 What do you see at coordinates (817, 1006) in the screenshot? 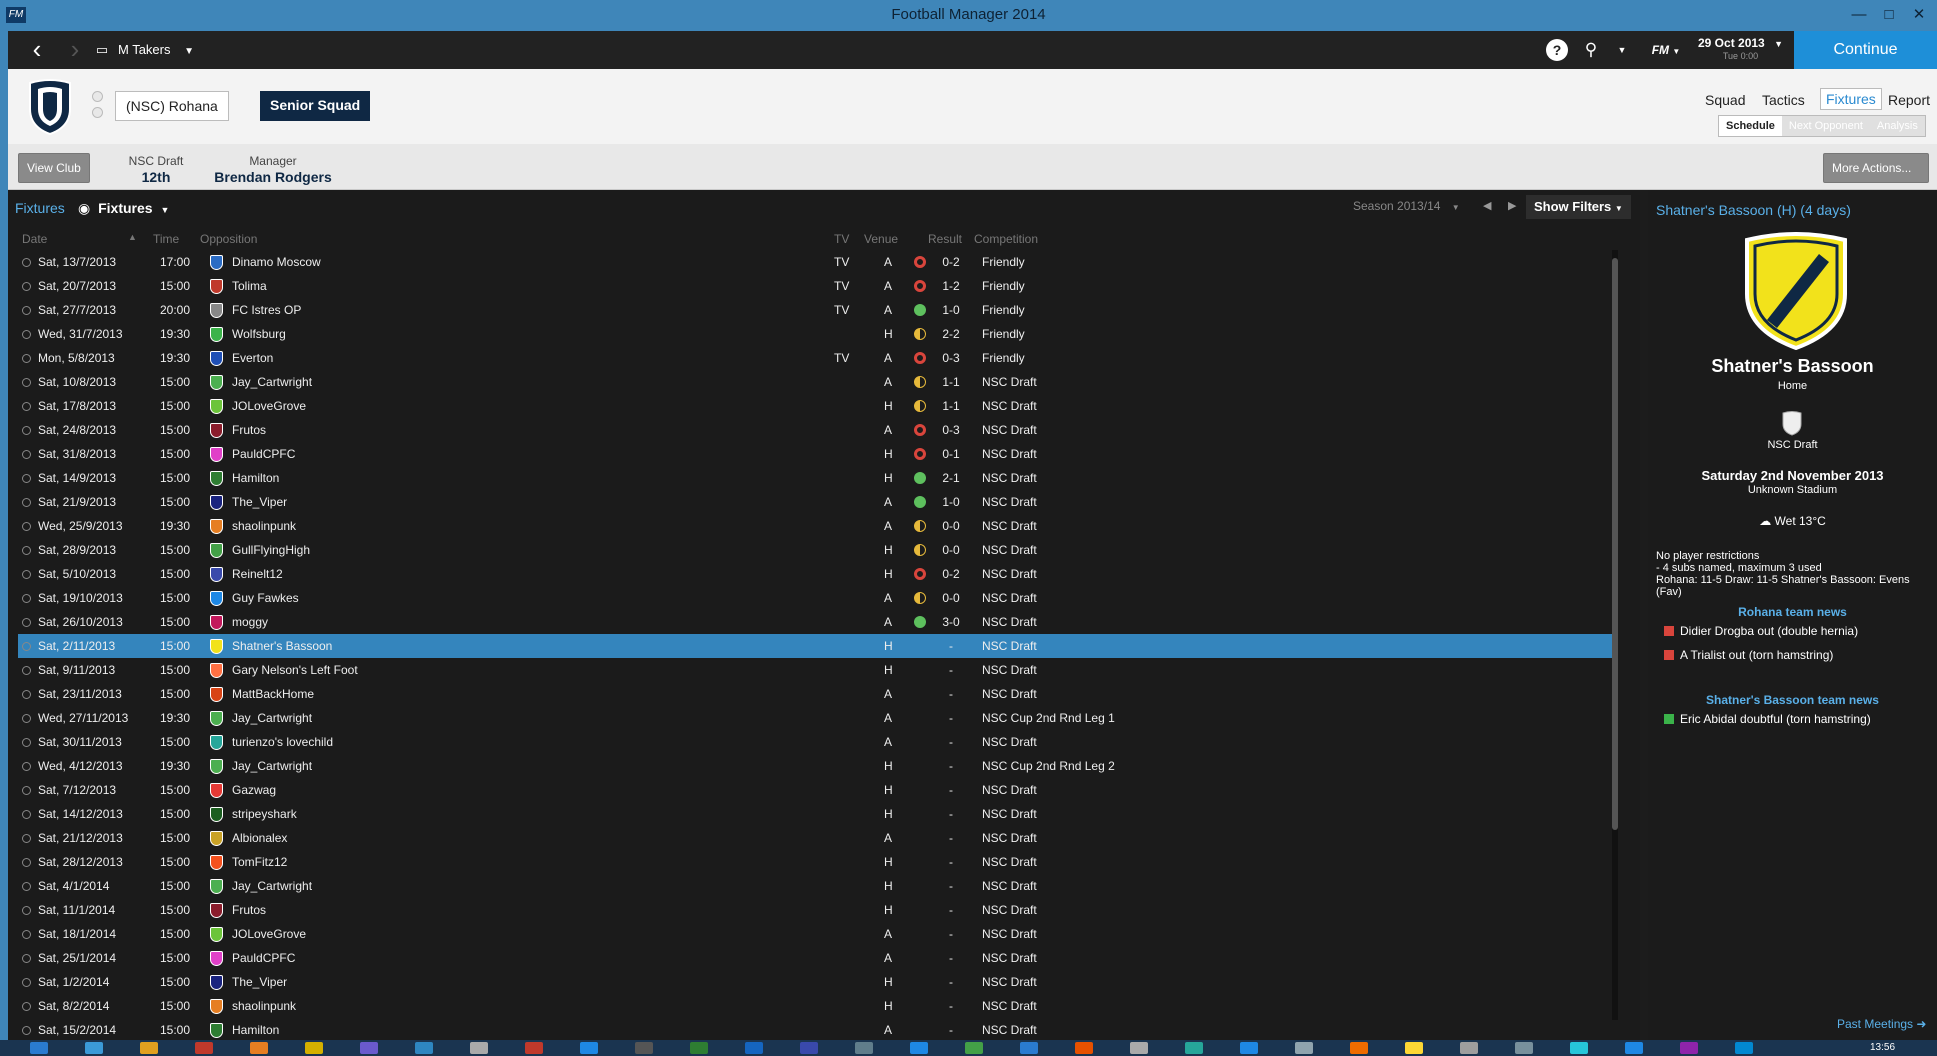
I see `table-row: Sat, 8/2/2014 15:00 shaolinpunk H - NSC Draft` at bounding box center [817, 1006].